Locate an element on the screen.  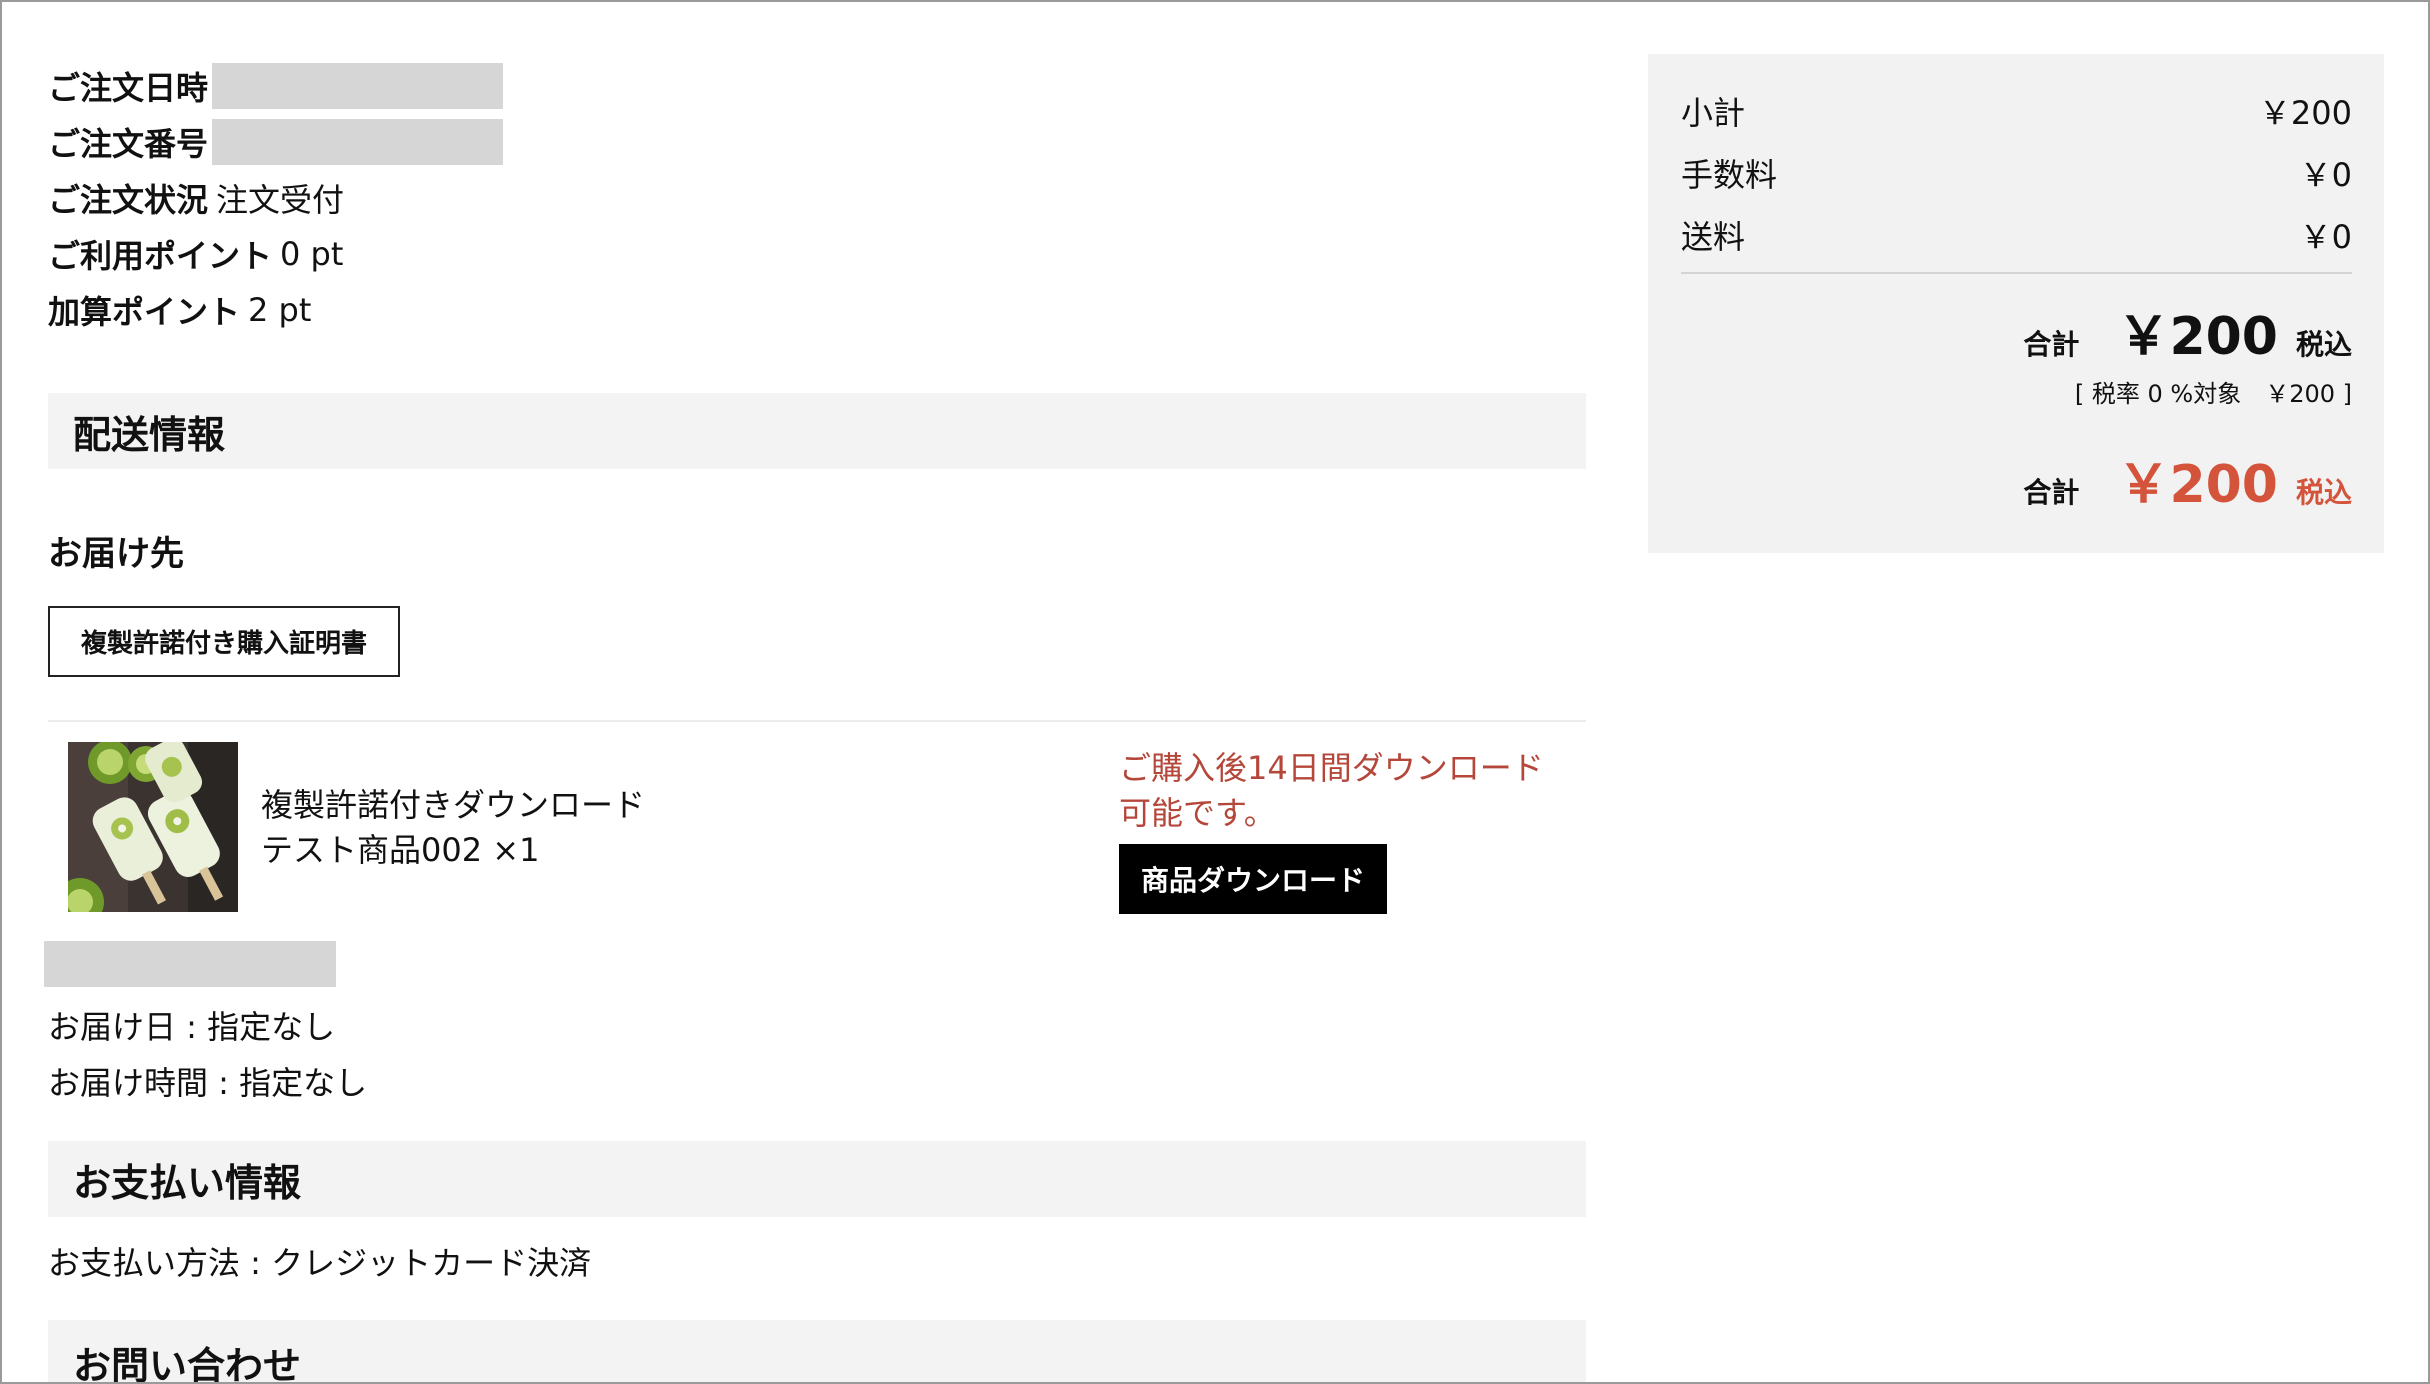
address-redacted is located at coordinates (190, 964).